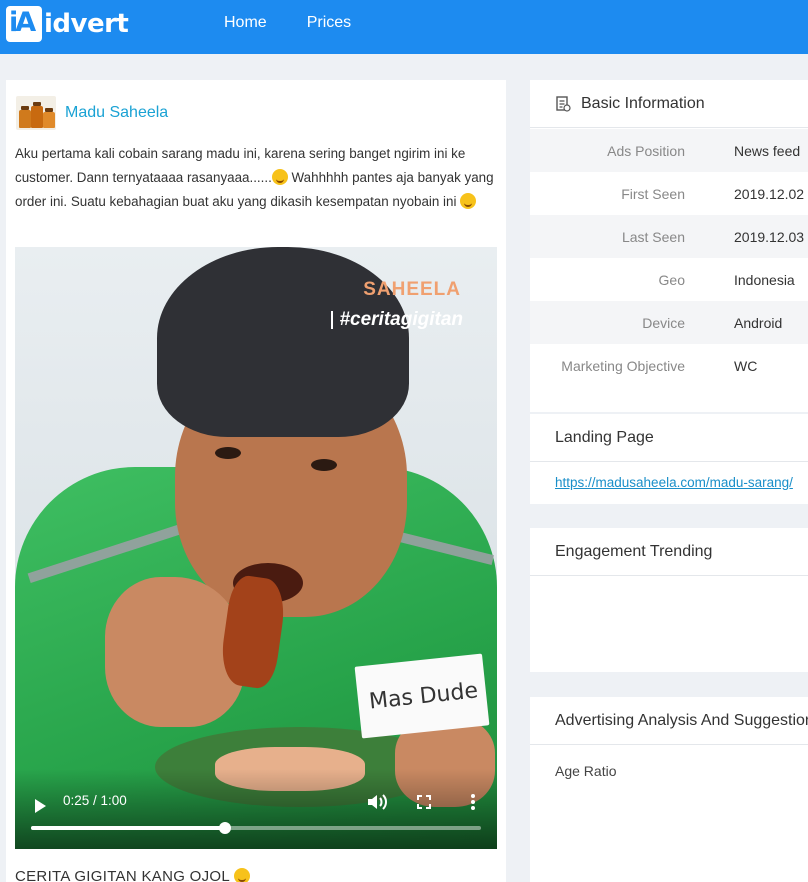 This screenshot has width=808, height=882. What do you see at coordinates (473, 802) in the screenshot?
I see `more-options-icon` at bounding box center [473, 802].